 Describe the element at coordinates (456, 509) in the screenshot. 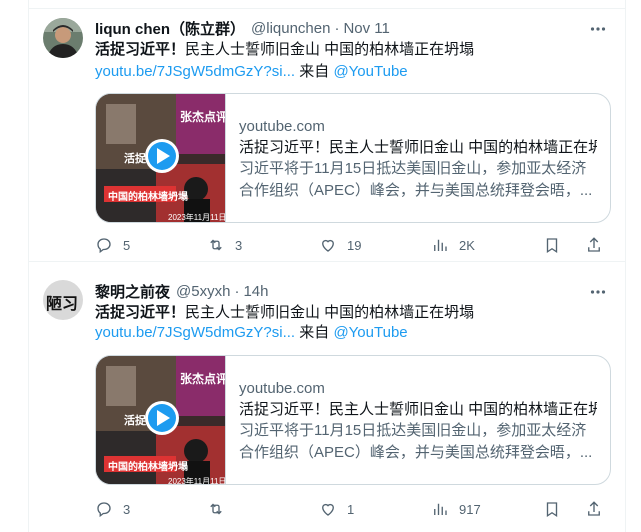

I see `views-button: 917` at that location.